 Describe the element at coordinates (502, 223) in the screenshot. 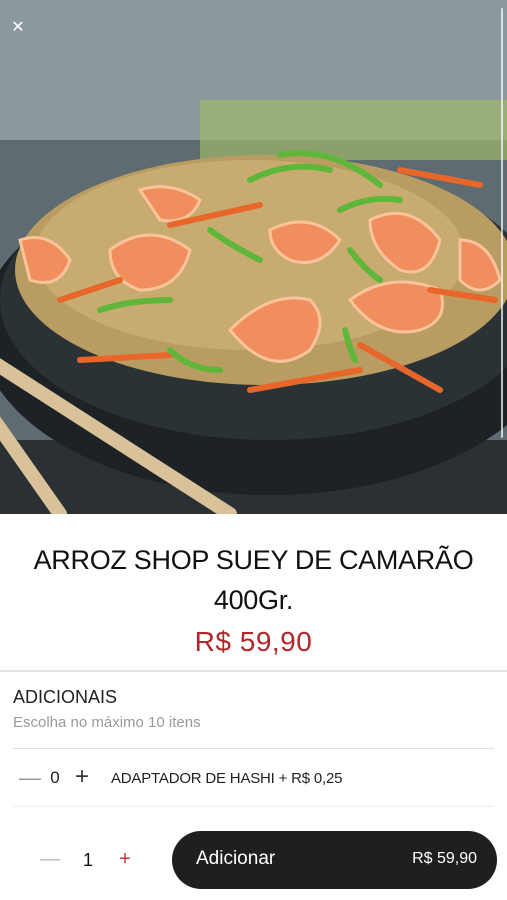

I see `scroll-indicator` at that location.